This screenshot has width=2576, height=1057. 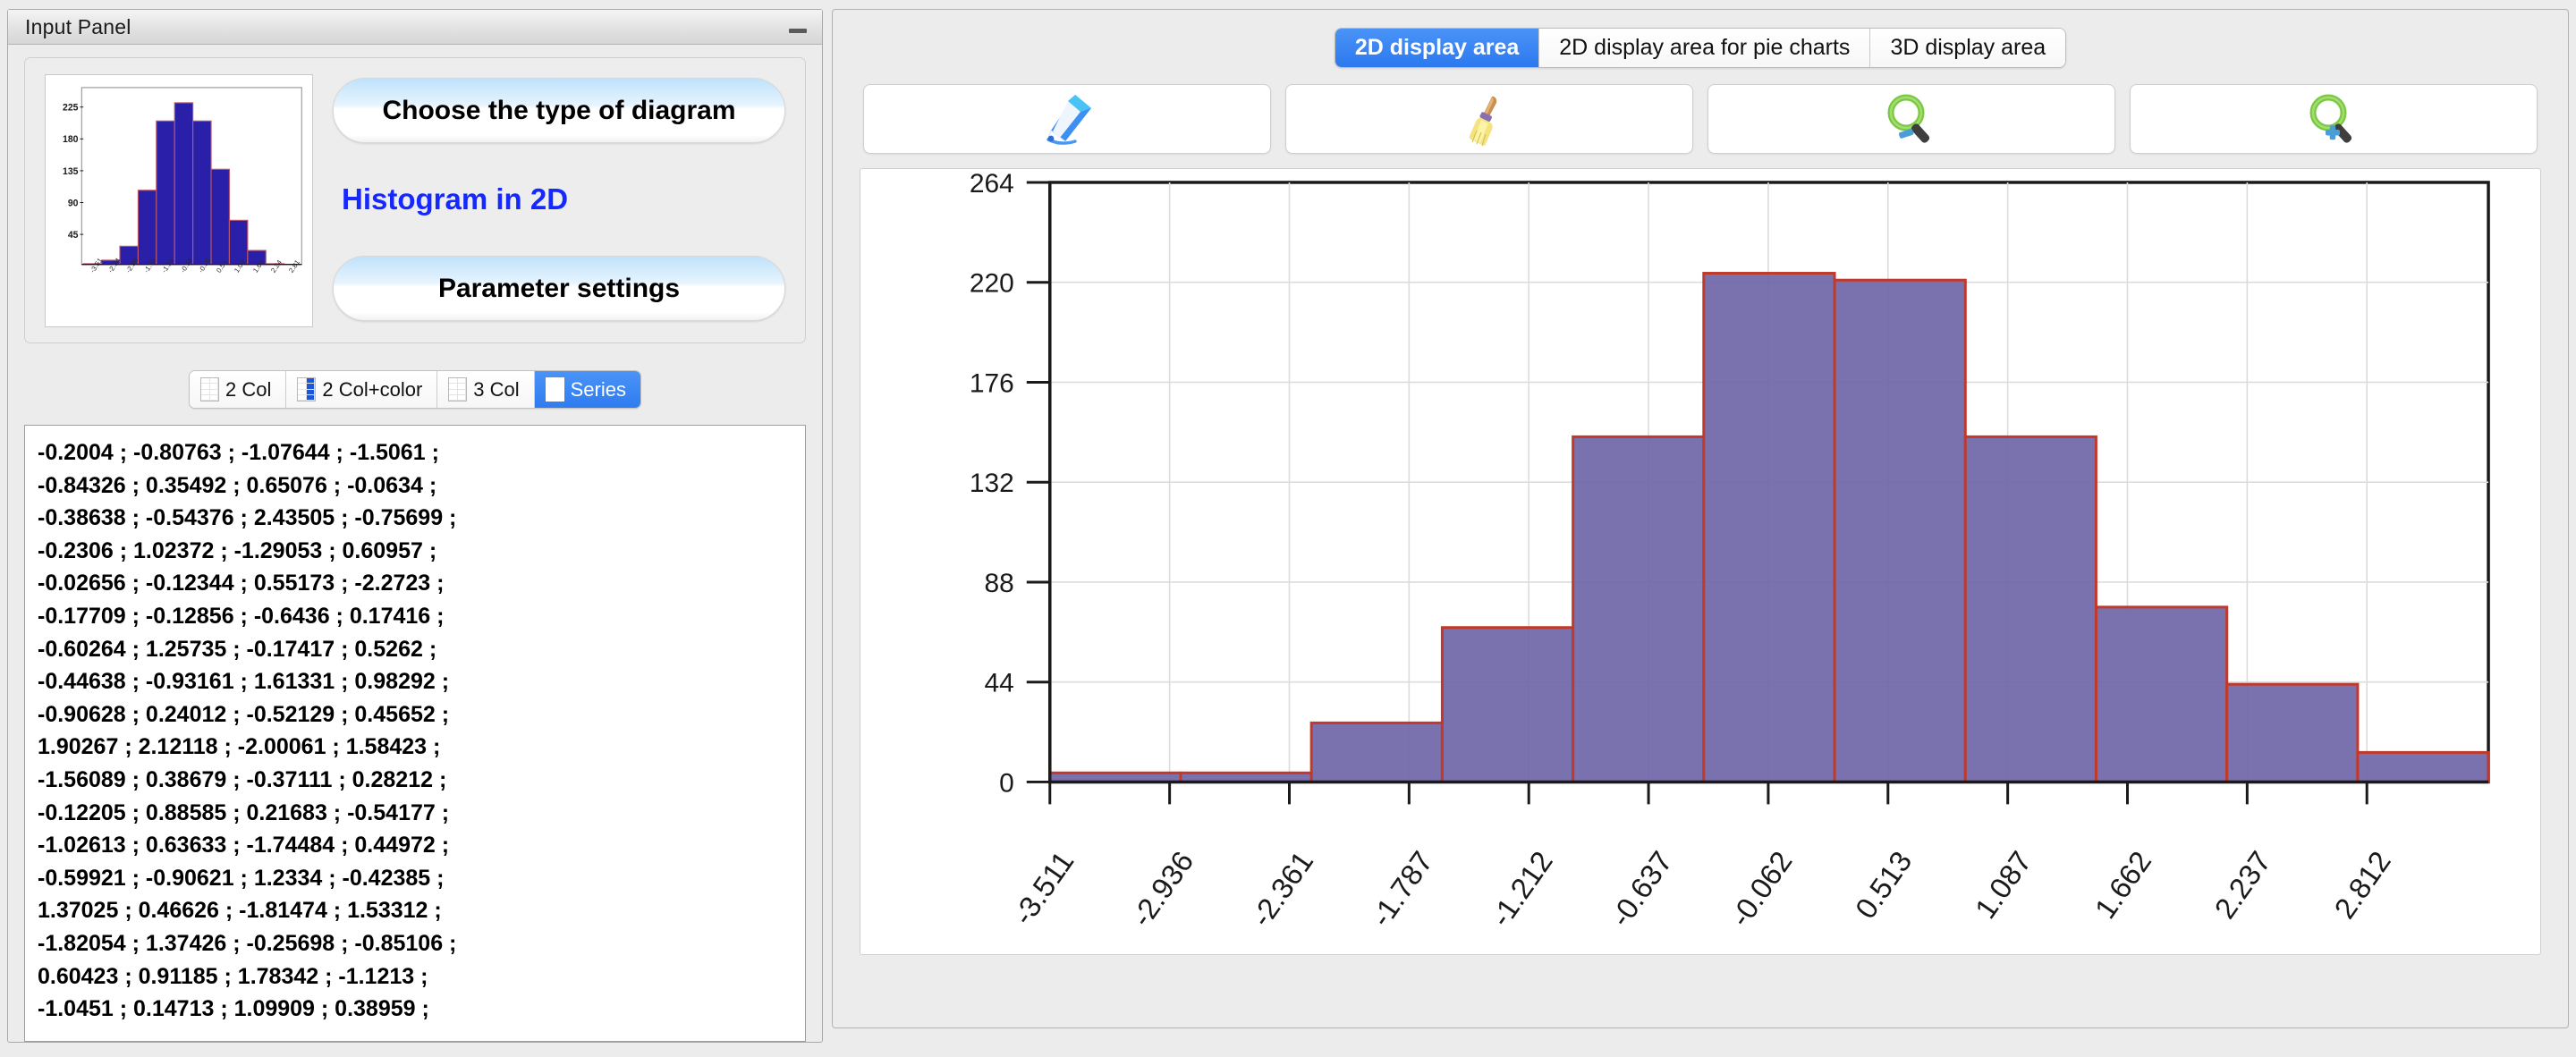 I want to click on data-line: 1.90267 ; 2.12118 ; -2.00061 ; 1.58423 ;, so click(x=239, y=747).